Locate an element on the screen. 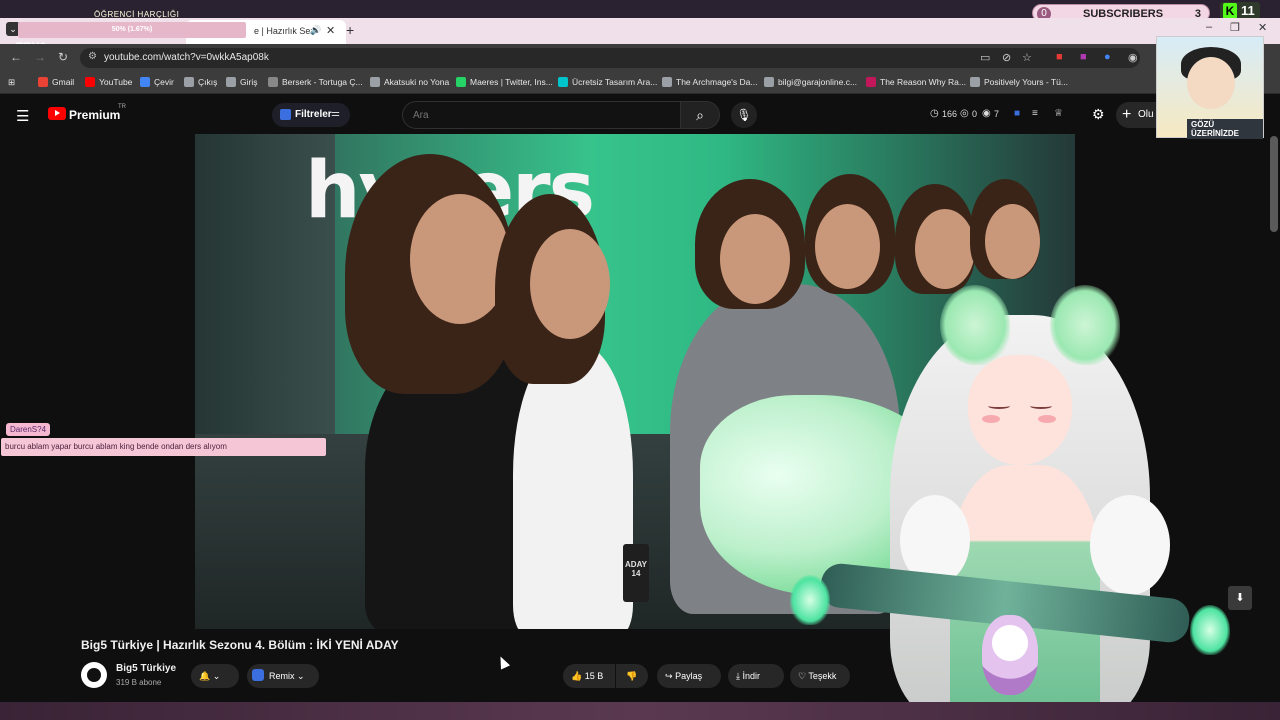 This screenshot has width=1280, height=720. chibi-figure is located at coordinates (1010, 655).